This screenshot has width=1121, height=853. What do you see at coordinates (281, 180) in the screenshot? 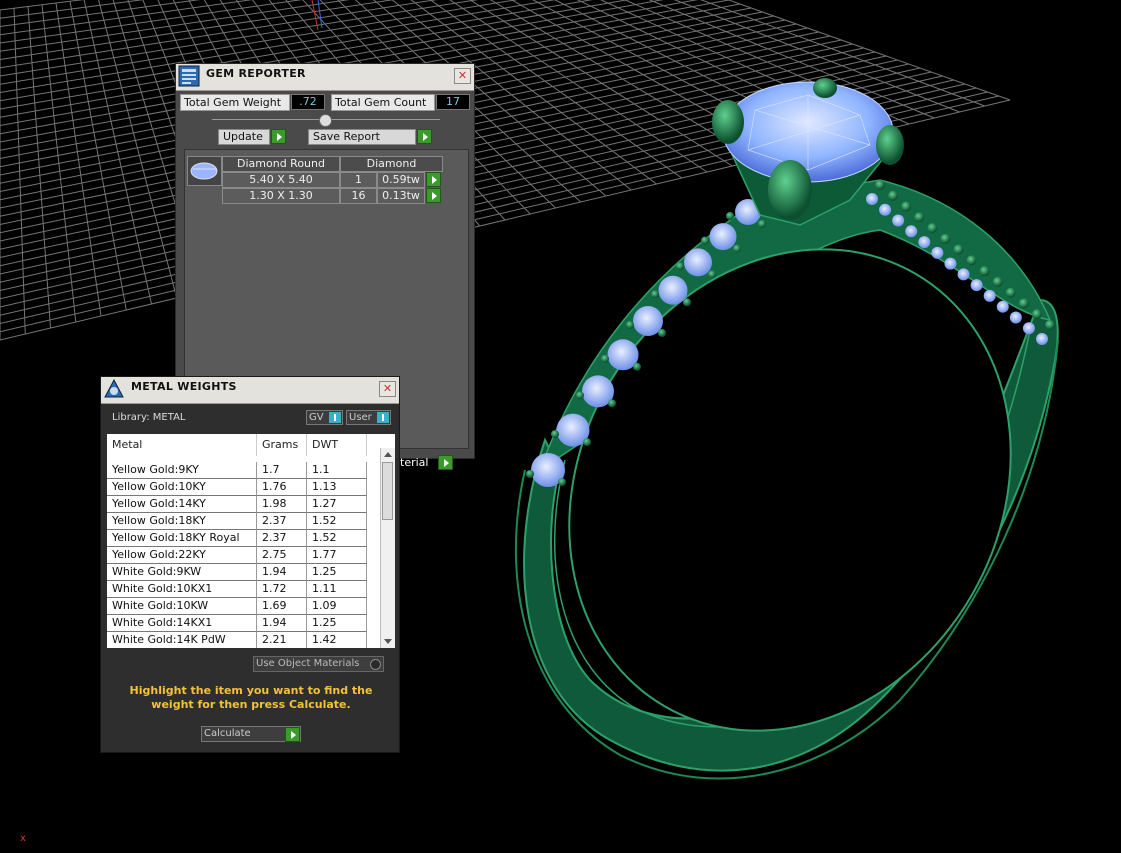
I see `gem-size: 5.40 X 5.40` at bounding box center [281, 180].